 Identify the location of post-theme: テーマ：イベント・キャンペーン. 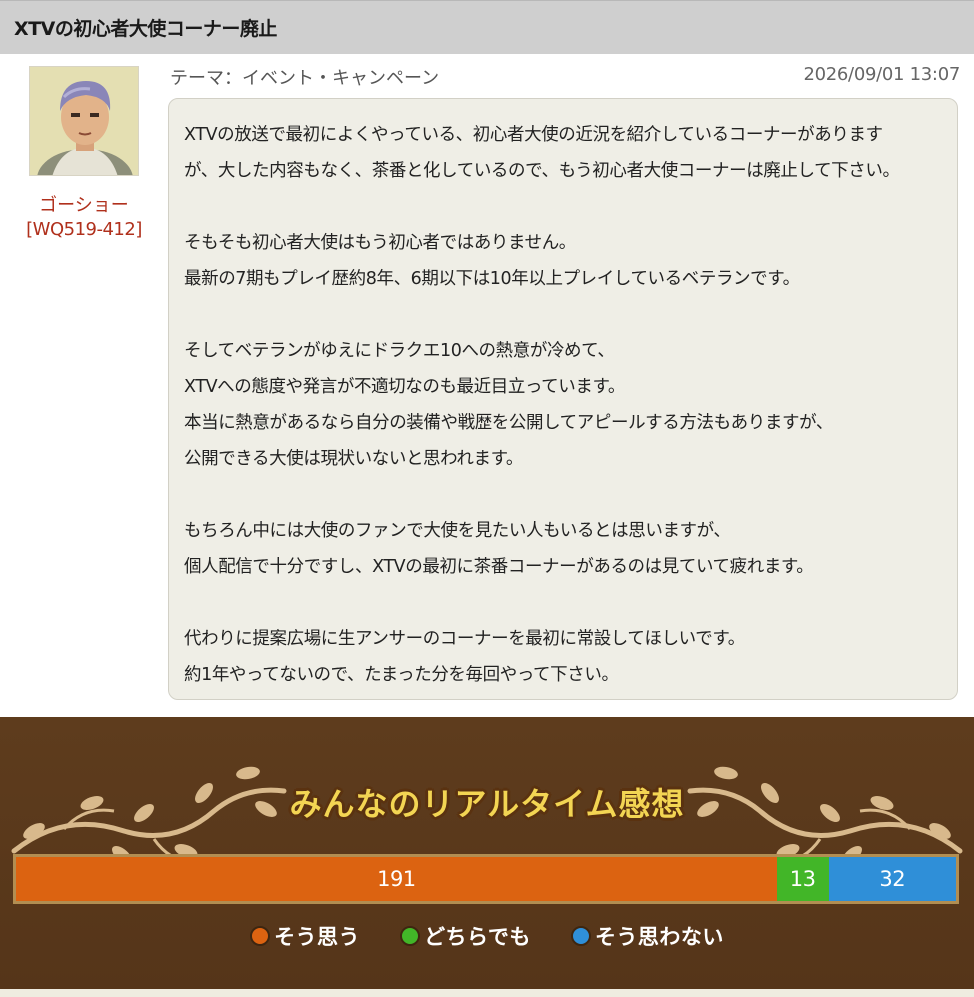
(305, 78).